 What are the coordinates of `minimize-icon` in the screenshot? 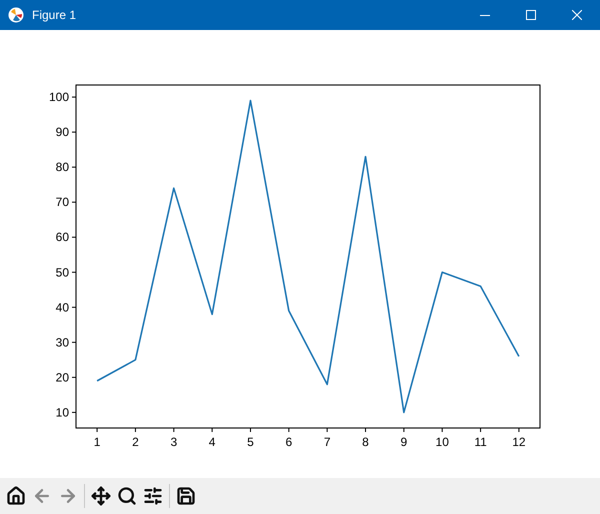 It's located at (485, 15).